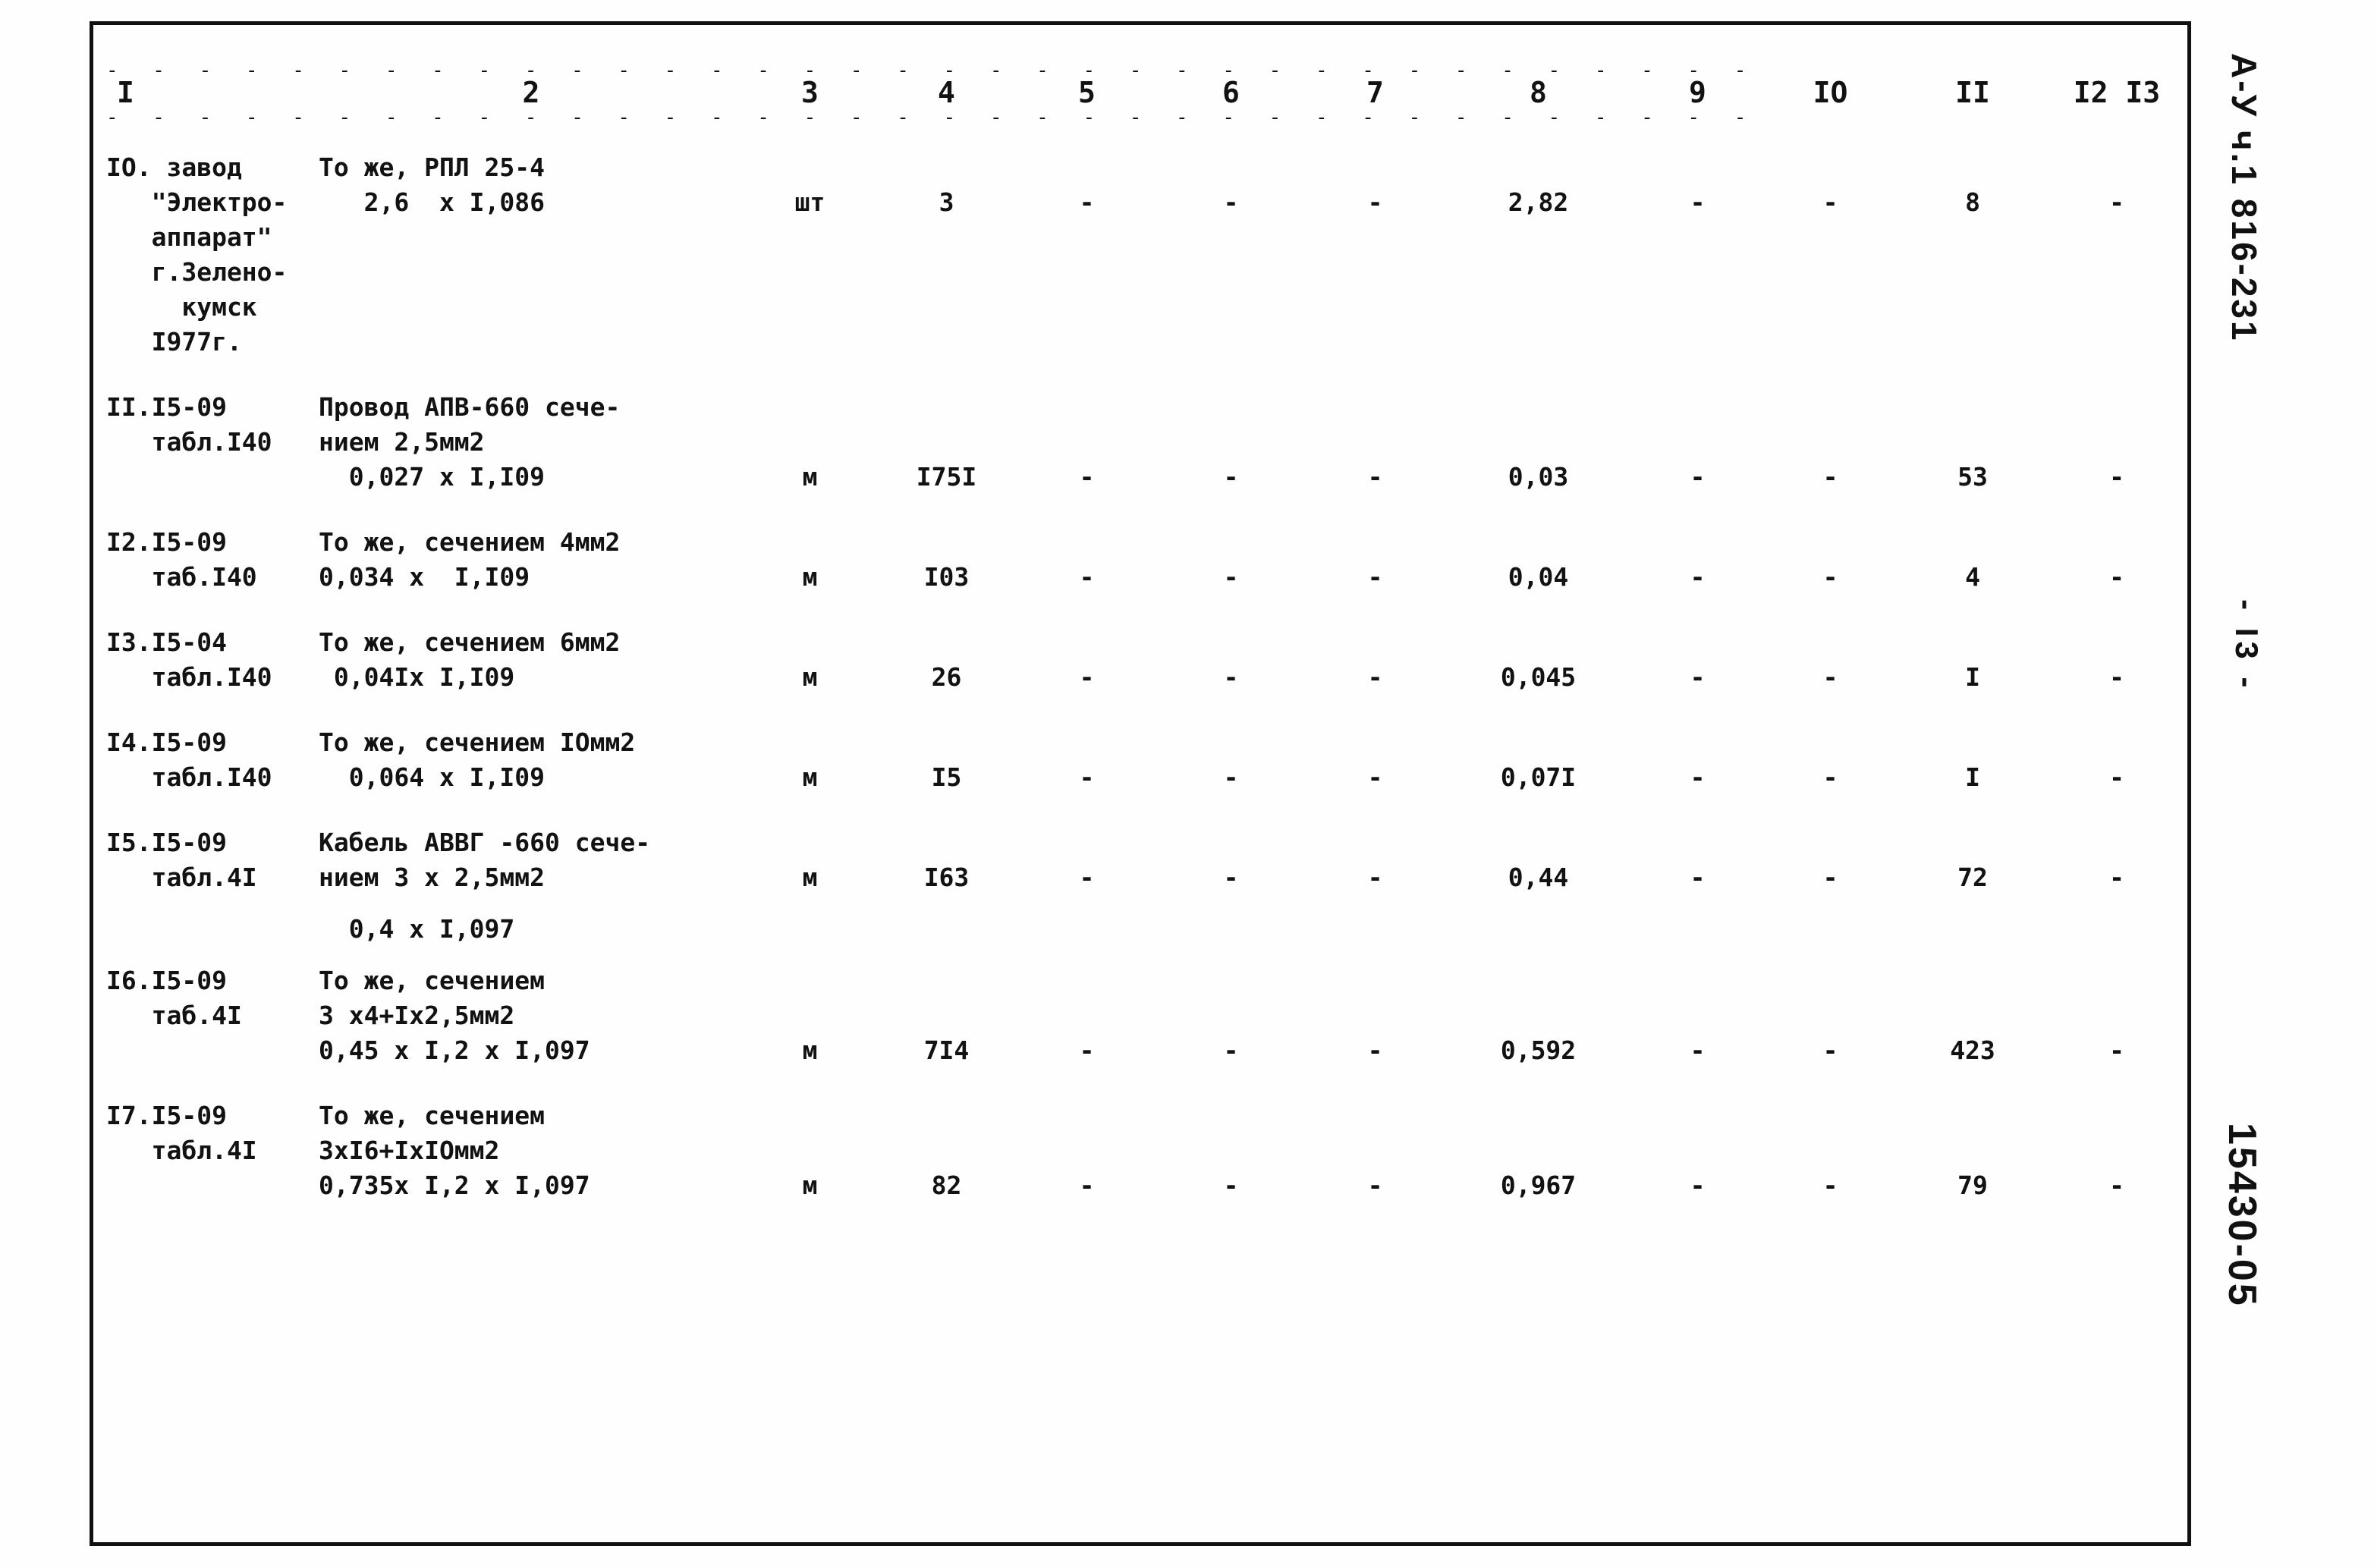  Describe the element at coordinates (1231, 929) in the screenshot. I see `cell-col7` at that location.